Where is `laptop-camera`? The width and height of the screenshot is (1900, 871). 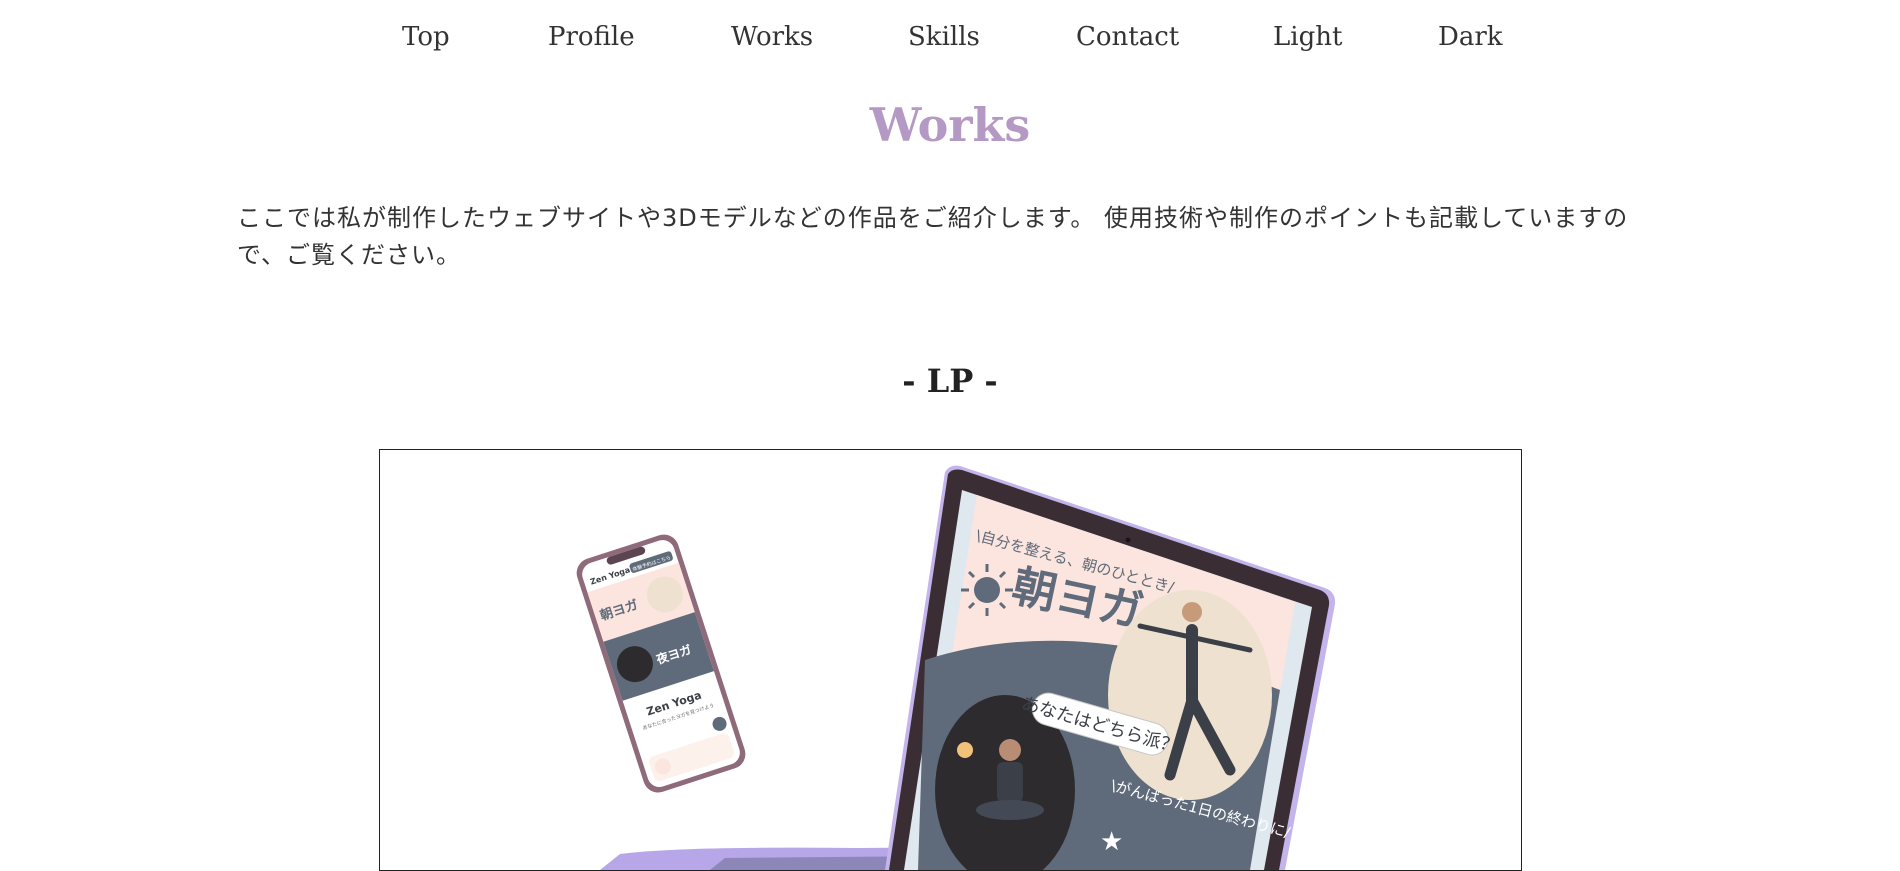
laptop-camera is located at coordinates (1128, 540).